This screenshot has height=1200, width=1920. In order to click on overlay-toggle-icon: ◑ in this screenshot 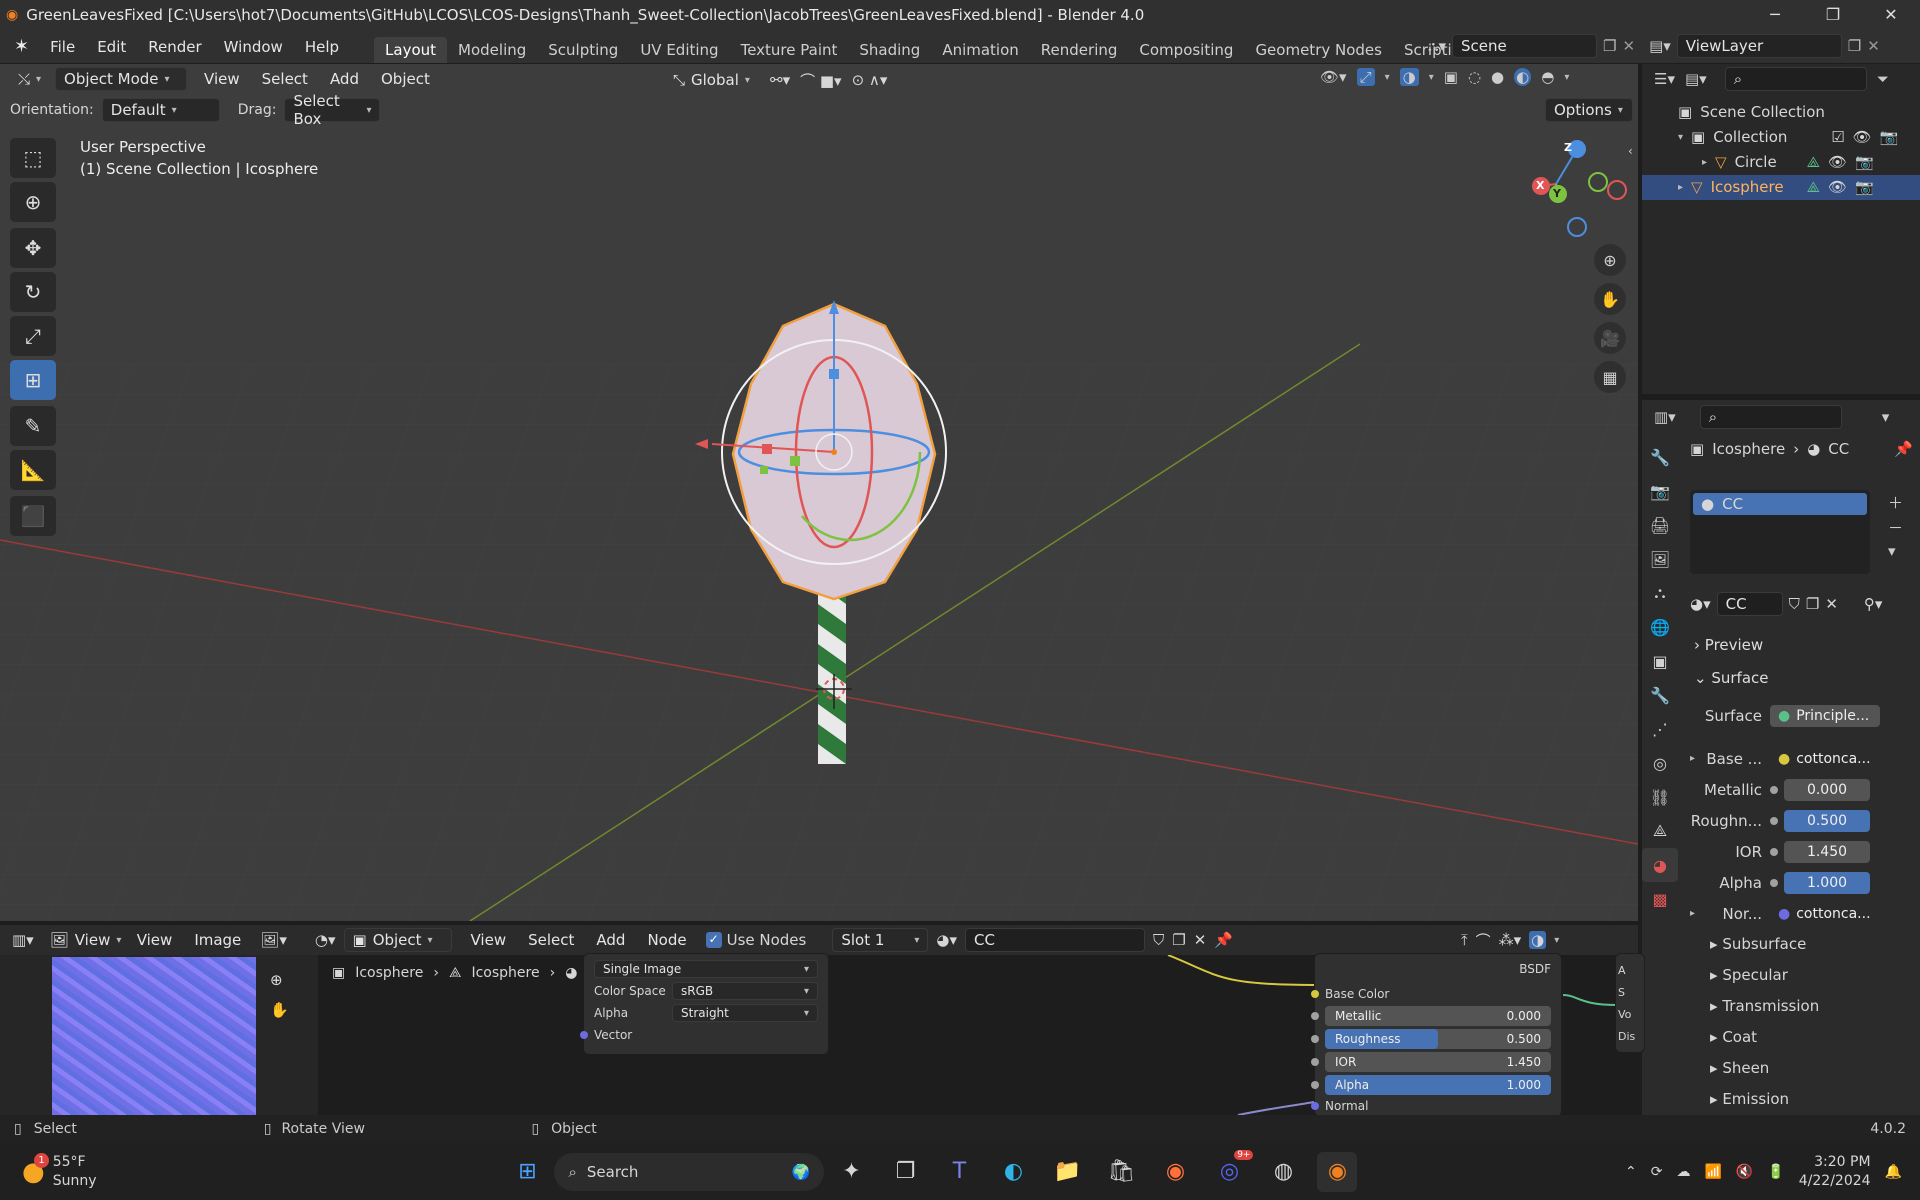, I will do `click(1409, 77)`.